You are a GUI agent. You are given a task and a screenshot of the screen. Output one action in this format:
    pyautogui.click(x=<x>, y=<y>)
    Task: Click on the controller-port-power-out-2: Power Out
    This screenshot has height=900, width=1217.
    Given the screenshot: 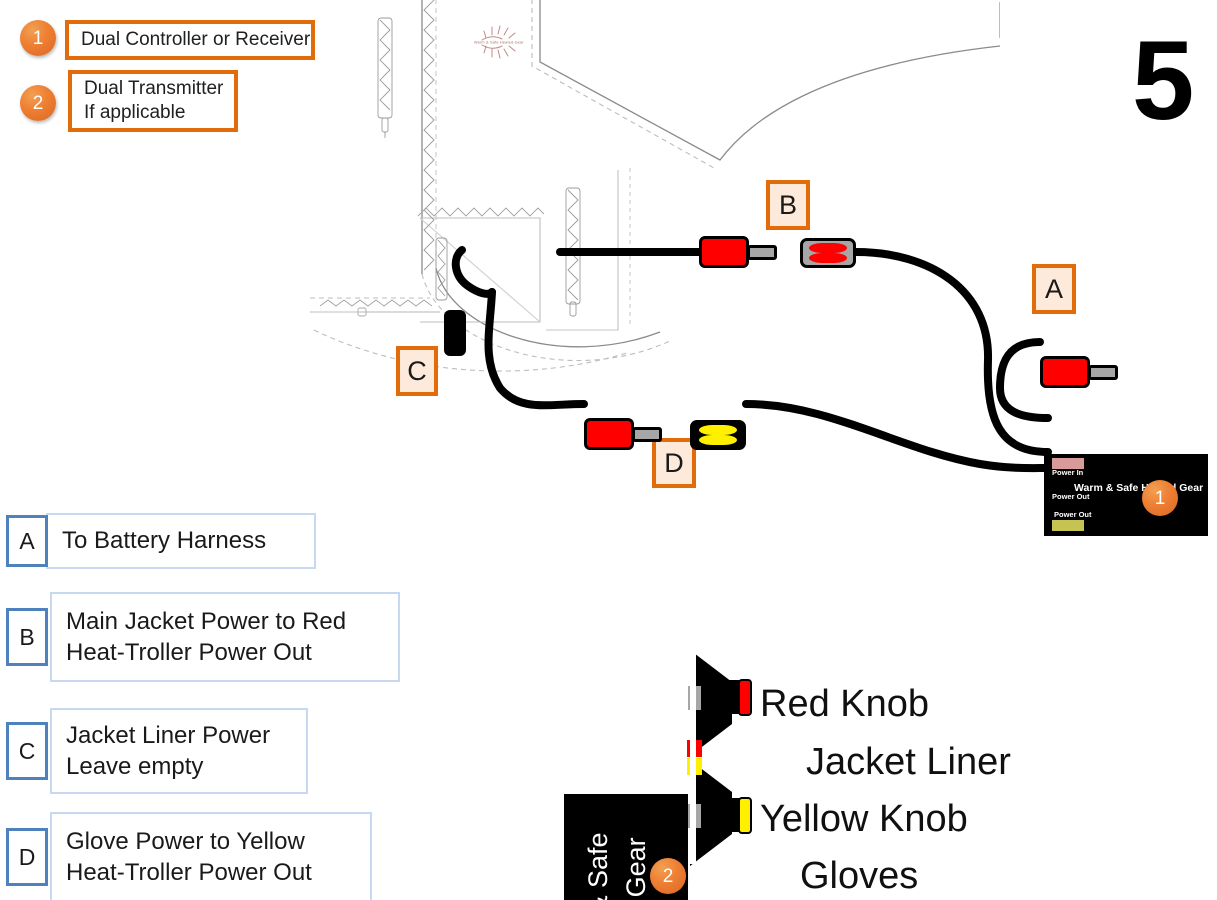 What is the action you would take?
    pyautogui.click(x=1073, y=514)
    